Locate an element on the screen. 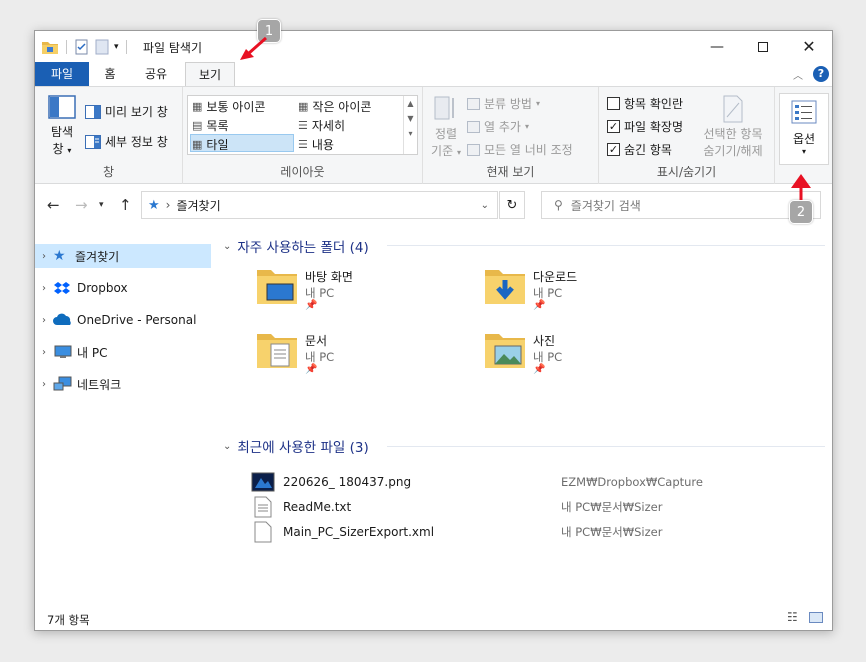 Image resolution: width=866 pixels, height=662 pixels. up-button: ↑ is located at coordinates (125, 205).